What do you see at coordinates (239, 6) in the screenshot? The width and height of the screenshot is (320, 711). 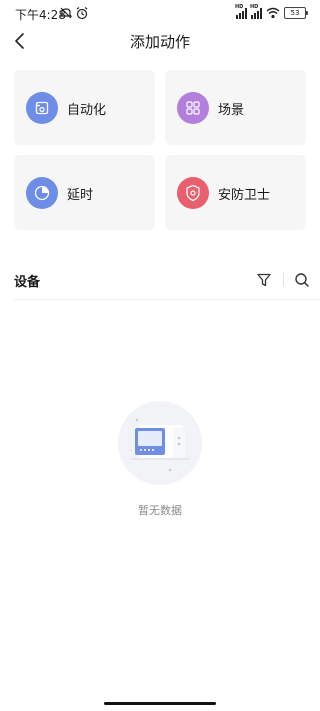 I see `signal-hd-label: HD` at bounding box center [239, 6].